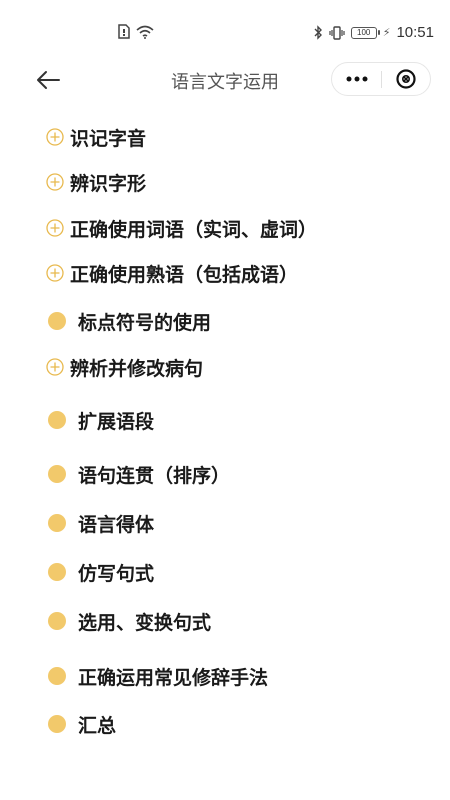  I want to click on list-item: 辨识字形, so click(96, 182).